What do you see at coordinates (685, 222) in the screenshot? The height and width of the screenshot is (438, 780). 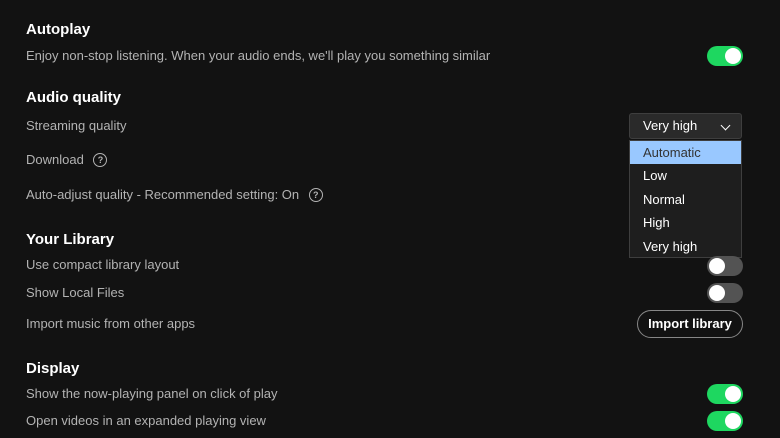 I see `option-high: High` at bounding box center [685, 222].